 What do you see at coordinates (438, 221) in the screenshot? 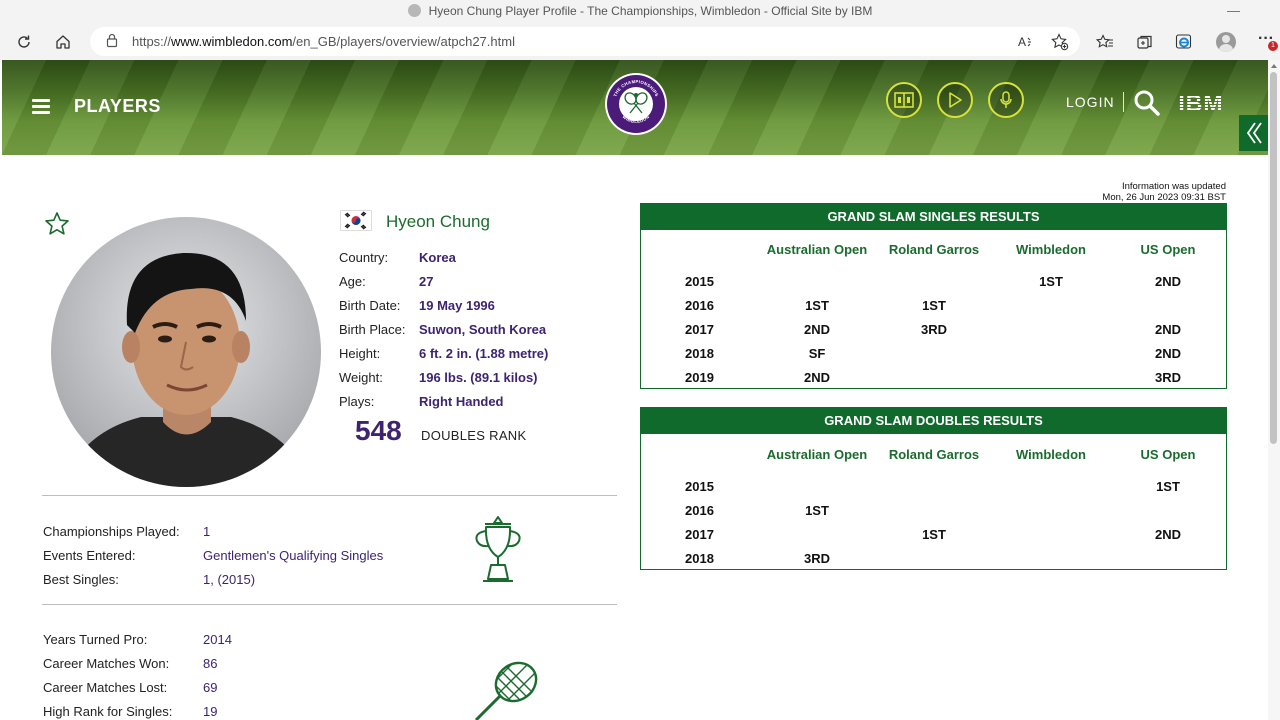
I see `player-name: Hyeon Chung` at bounding box center [438, 221].